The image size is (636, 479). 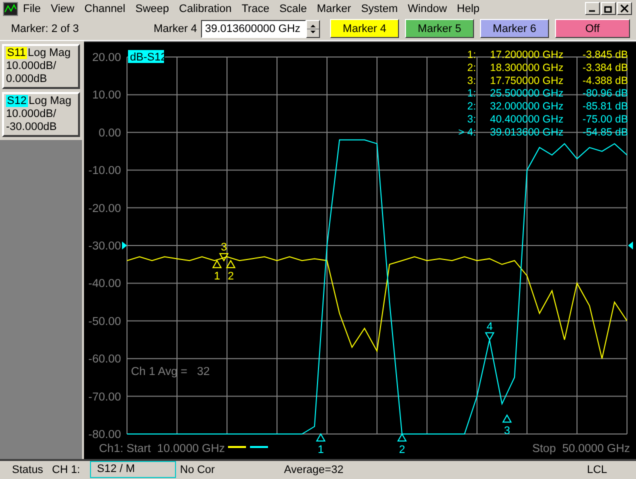 What do you see at coordinates (592, 28) in the screenshot?
I see `marker-button: Off` at bounding box center [592, 28].